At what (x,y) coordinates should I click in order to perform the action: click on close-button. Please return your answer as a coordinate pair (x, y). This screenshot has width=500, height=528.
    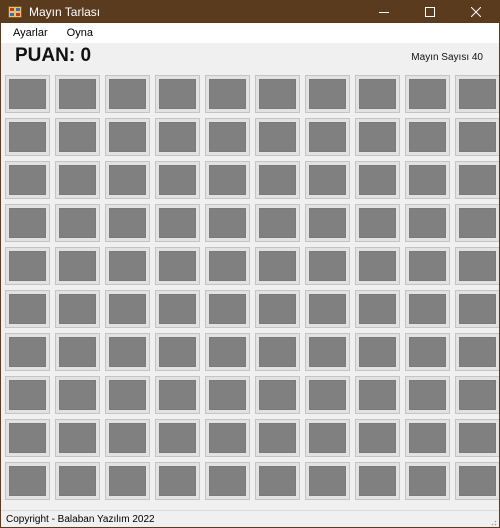
    Looking at the image, I should click on (476, 12).